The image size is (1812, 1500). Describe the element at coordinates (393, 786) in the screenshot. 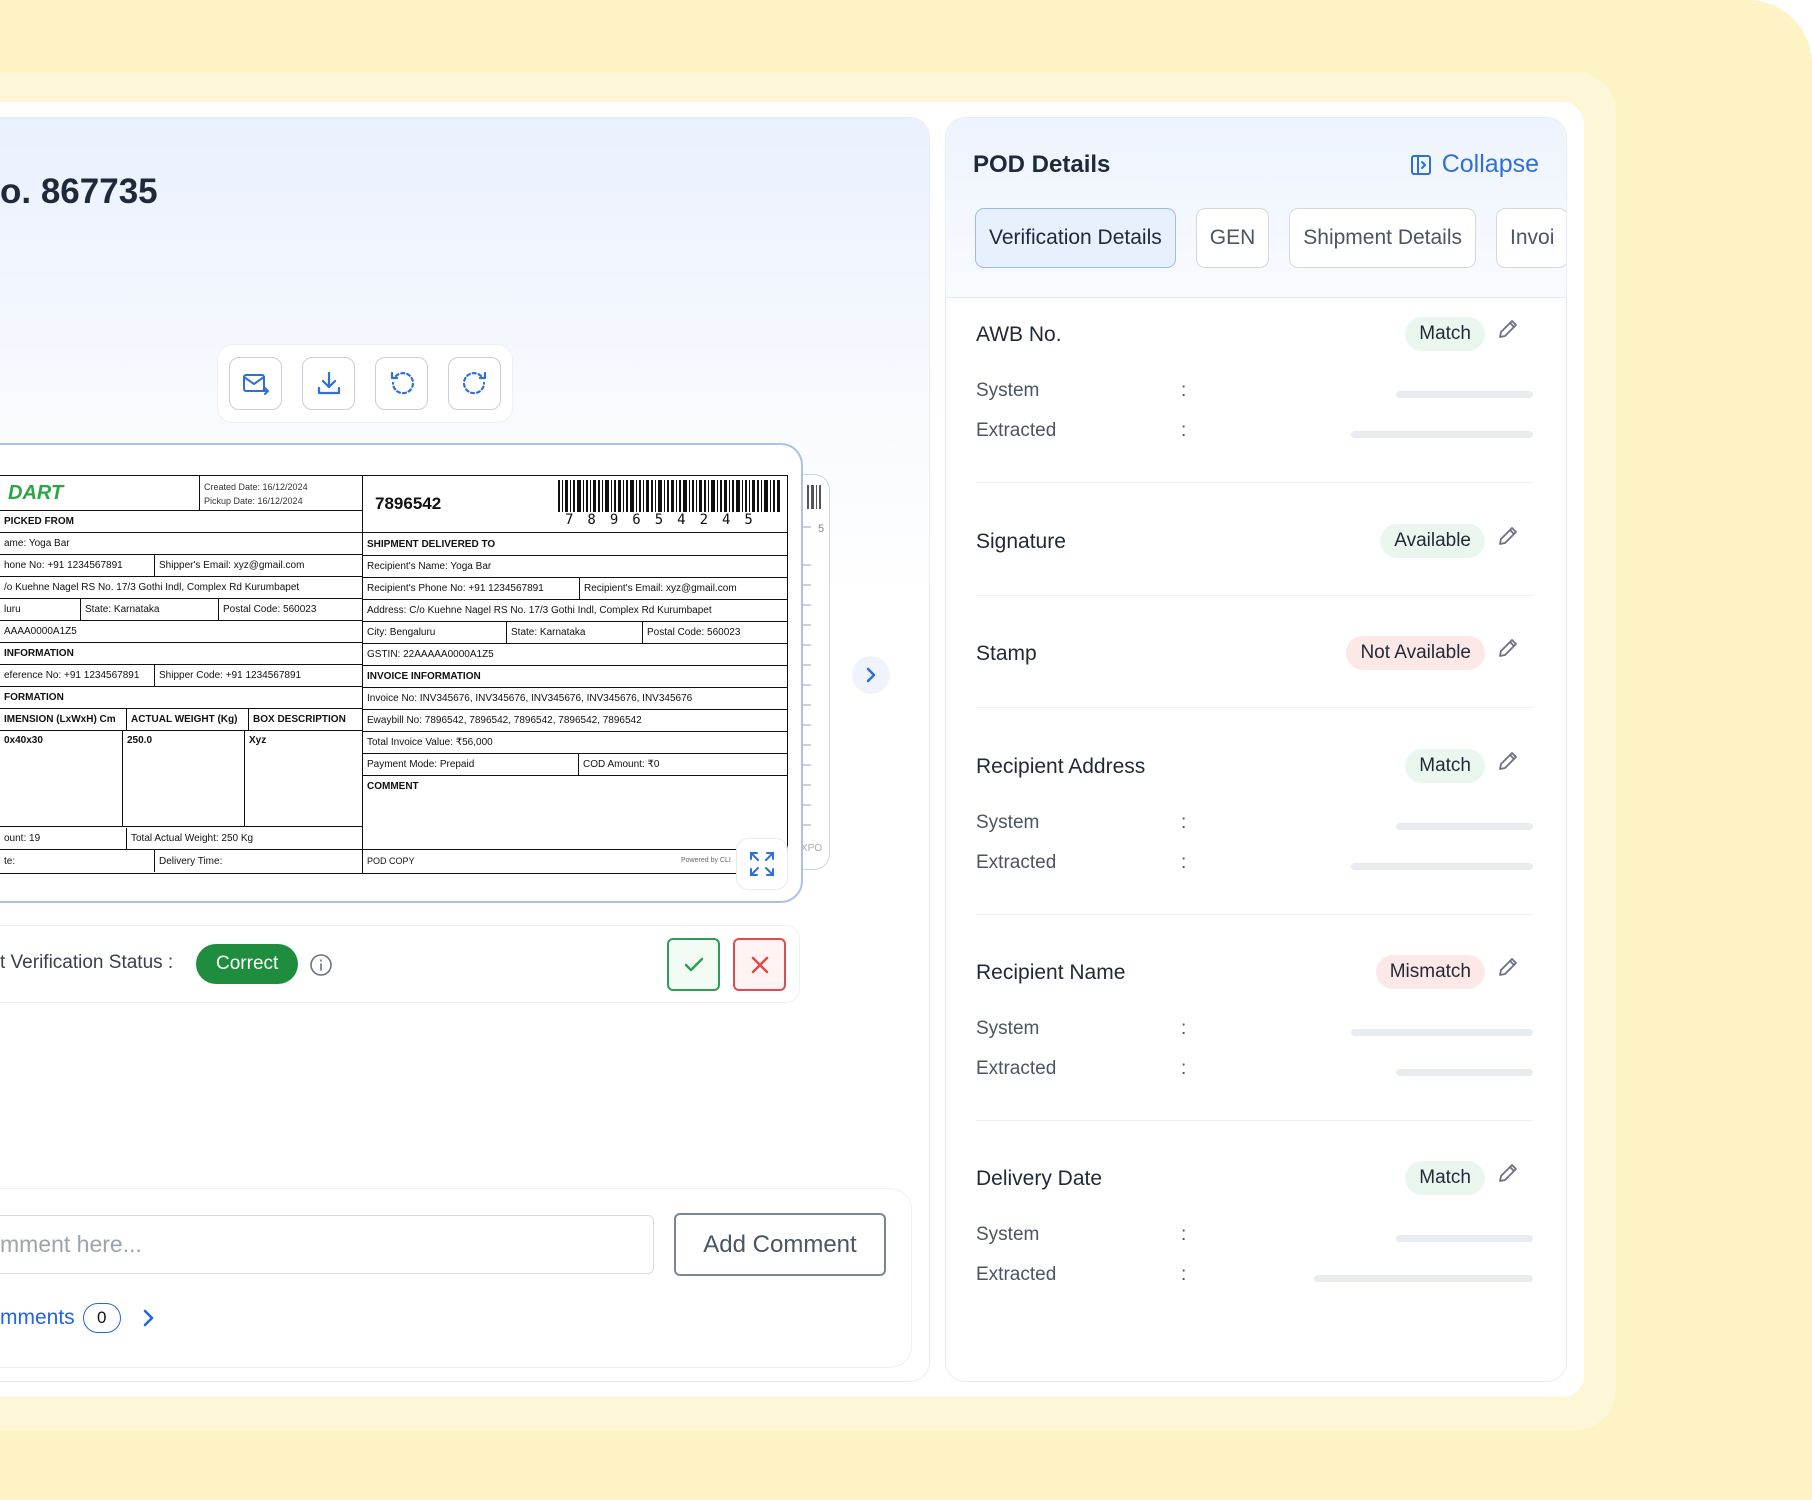

I see `label-comment: COMMENT` at that location.